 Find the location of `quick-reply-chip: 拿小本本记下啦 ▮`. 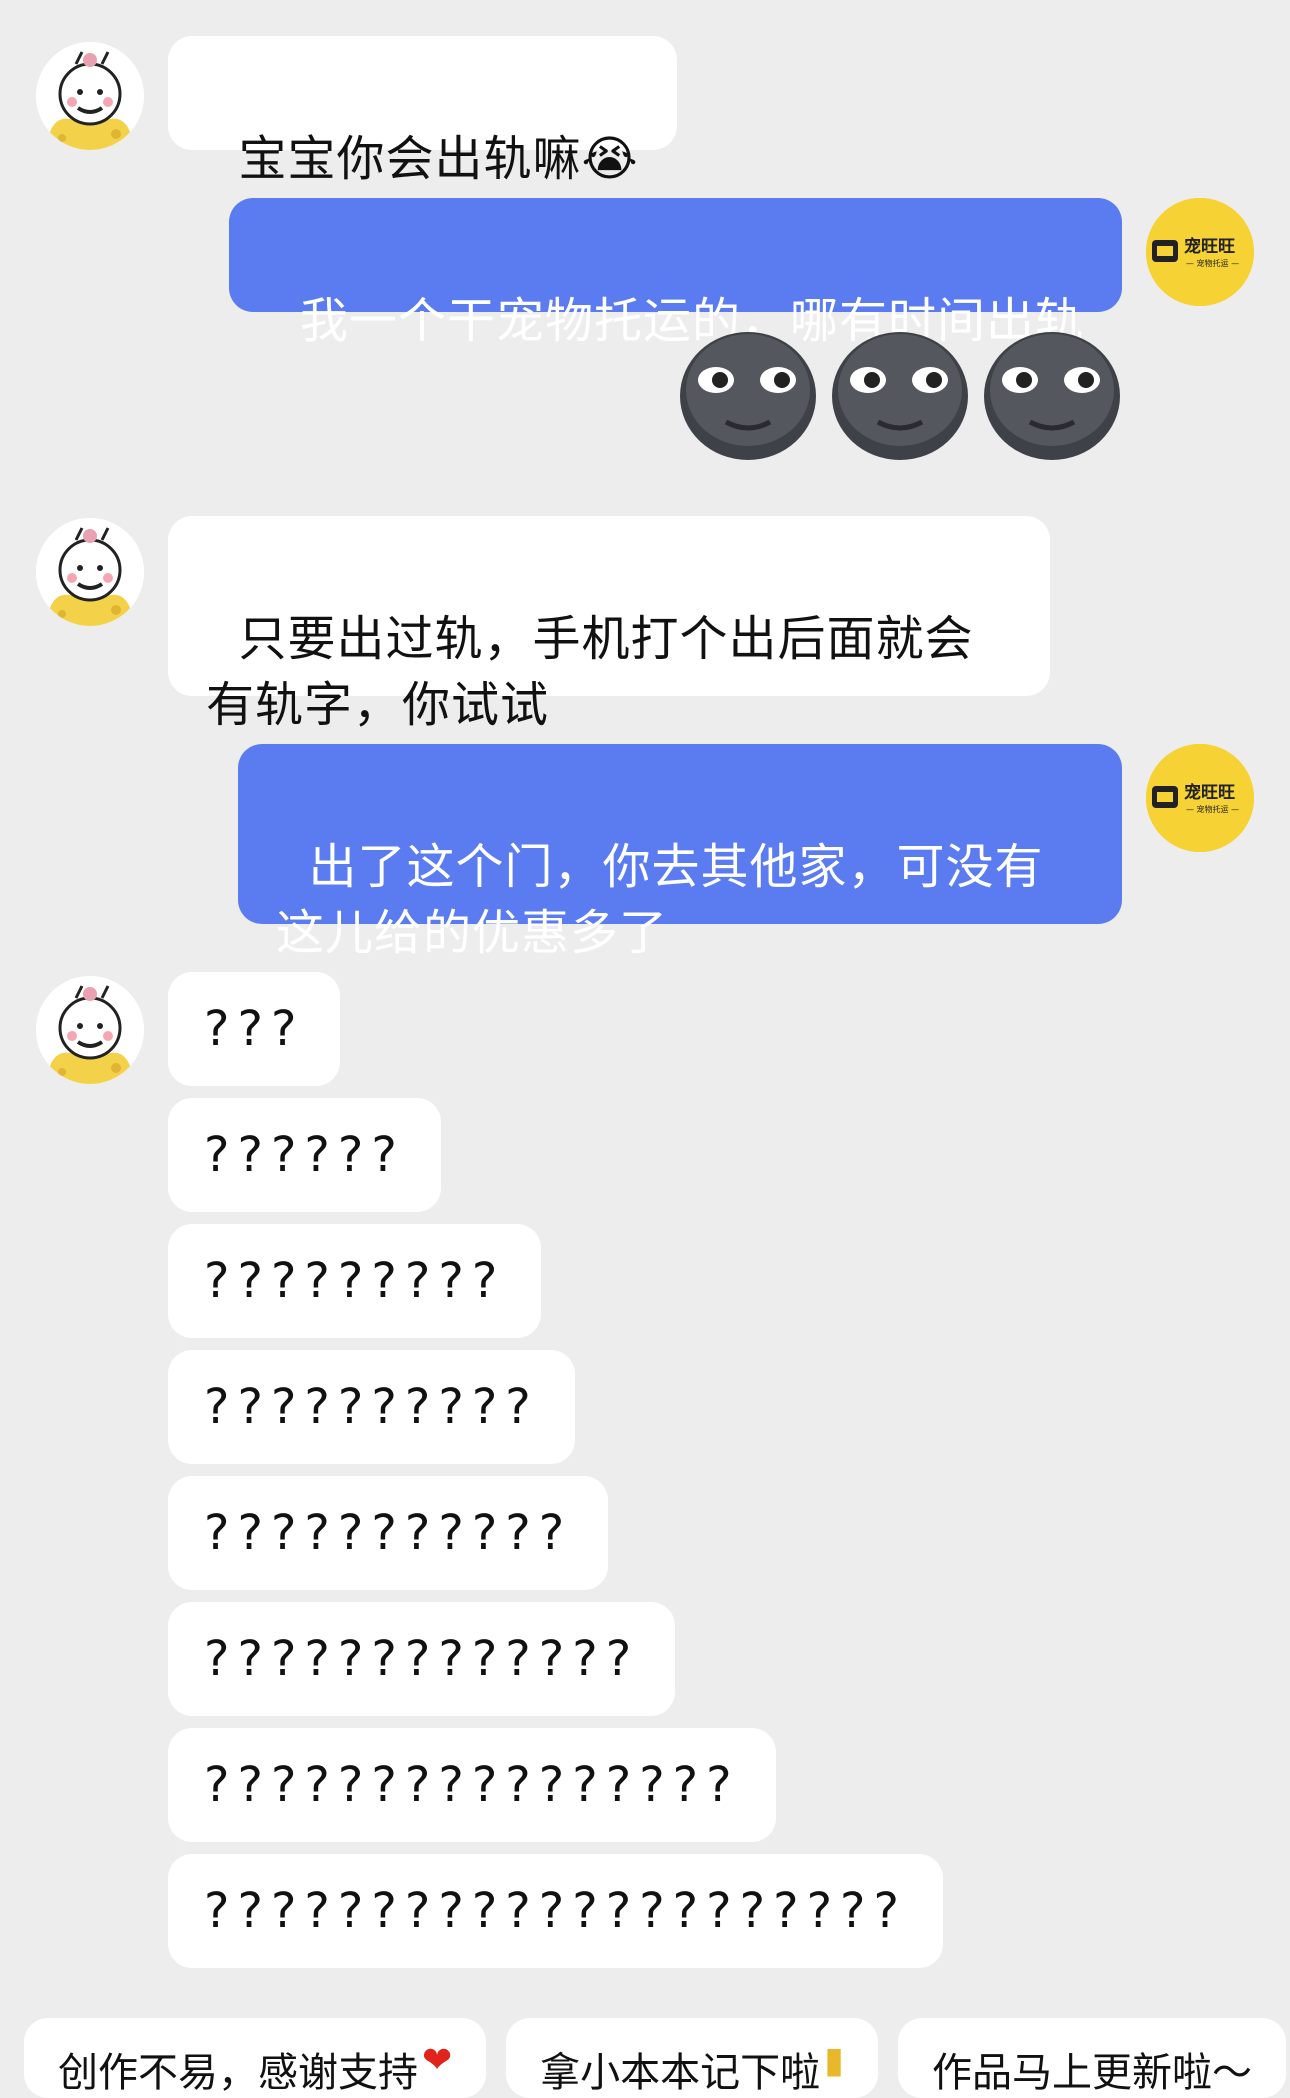

quick-reply-chip: 拿小本本记下啦 ▮ is located at coordinates (692, 2058).